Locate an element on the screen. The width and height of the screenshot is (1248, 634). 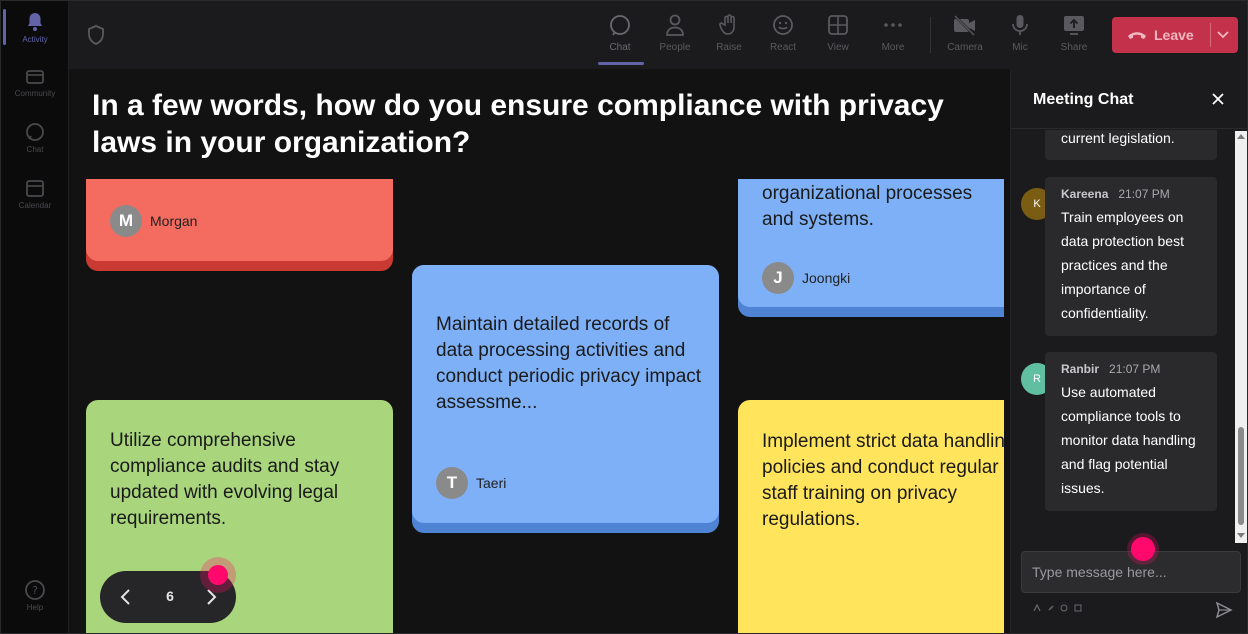
camera-button-label: Camera is located at coordinates (965, 47).